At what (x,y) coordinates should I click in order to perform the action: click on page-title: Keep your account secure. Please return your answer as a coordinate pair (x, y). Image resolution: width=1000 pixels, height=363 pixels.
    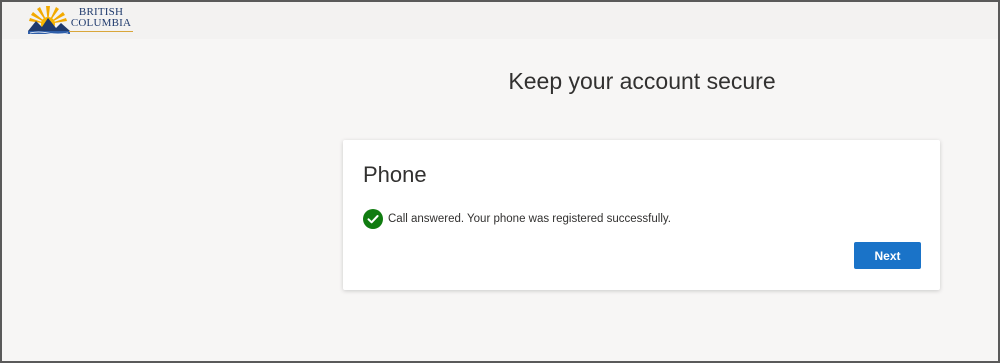
    Looking at the image, I should click on (642, 81).